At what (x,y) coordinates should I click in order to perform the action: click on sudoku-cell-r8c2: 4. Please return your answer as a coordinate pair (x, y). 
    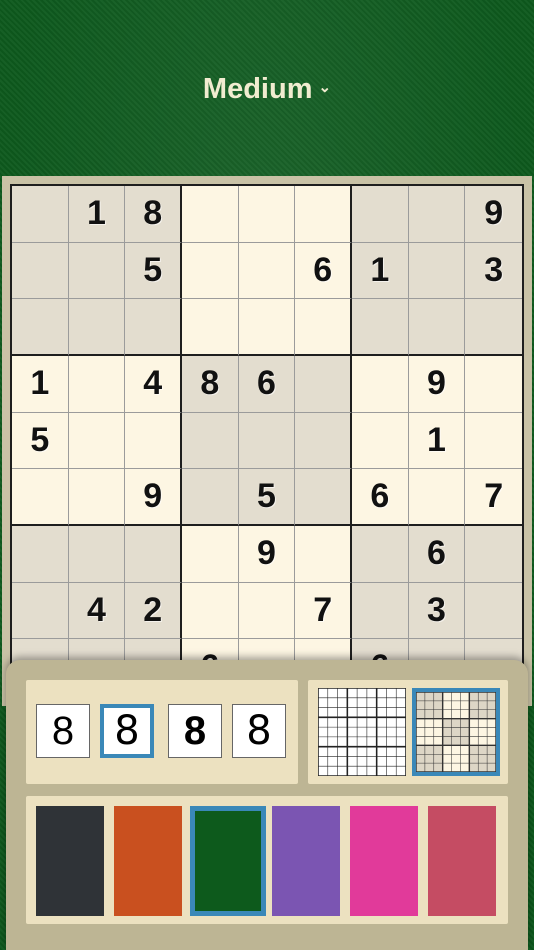
    Looking at the image, I should click on (97, 611).